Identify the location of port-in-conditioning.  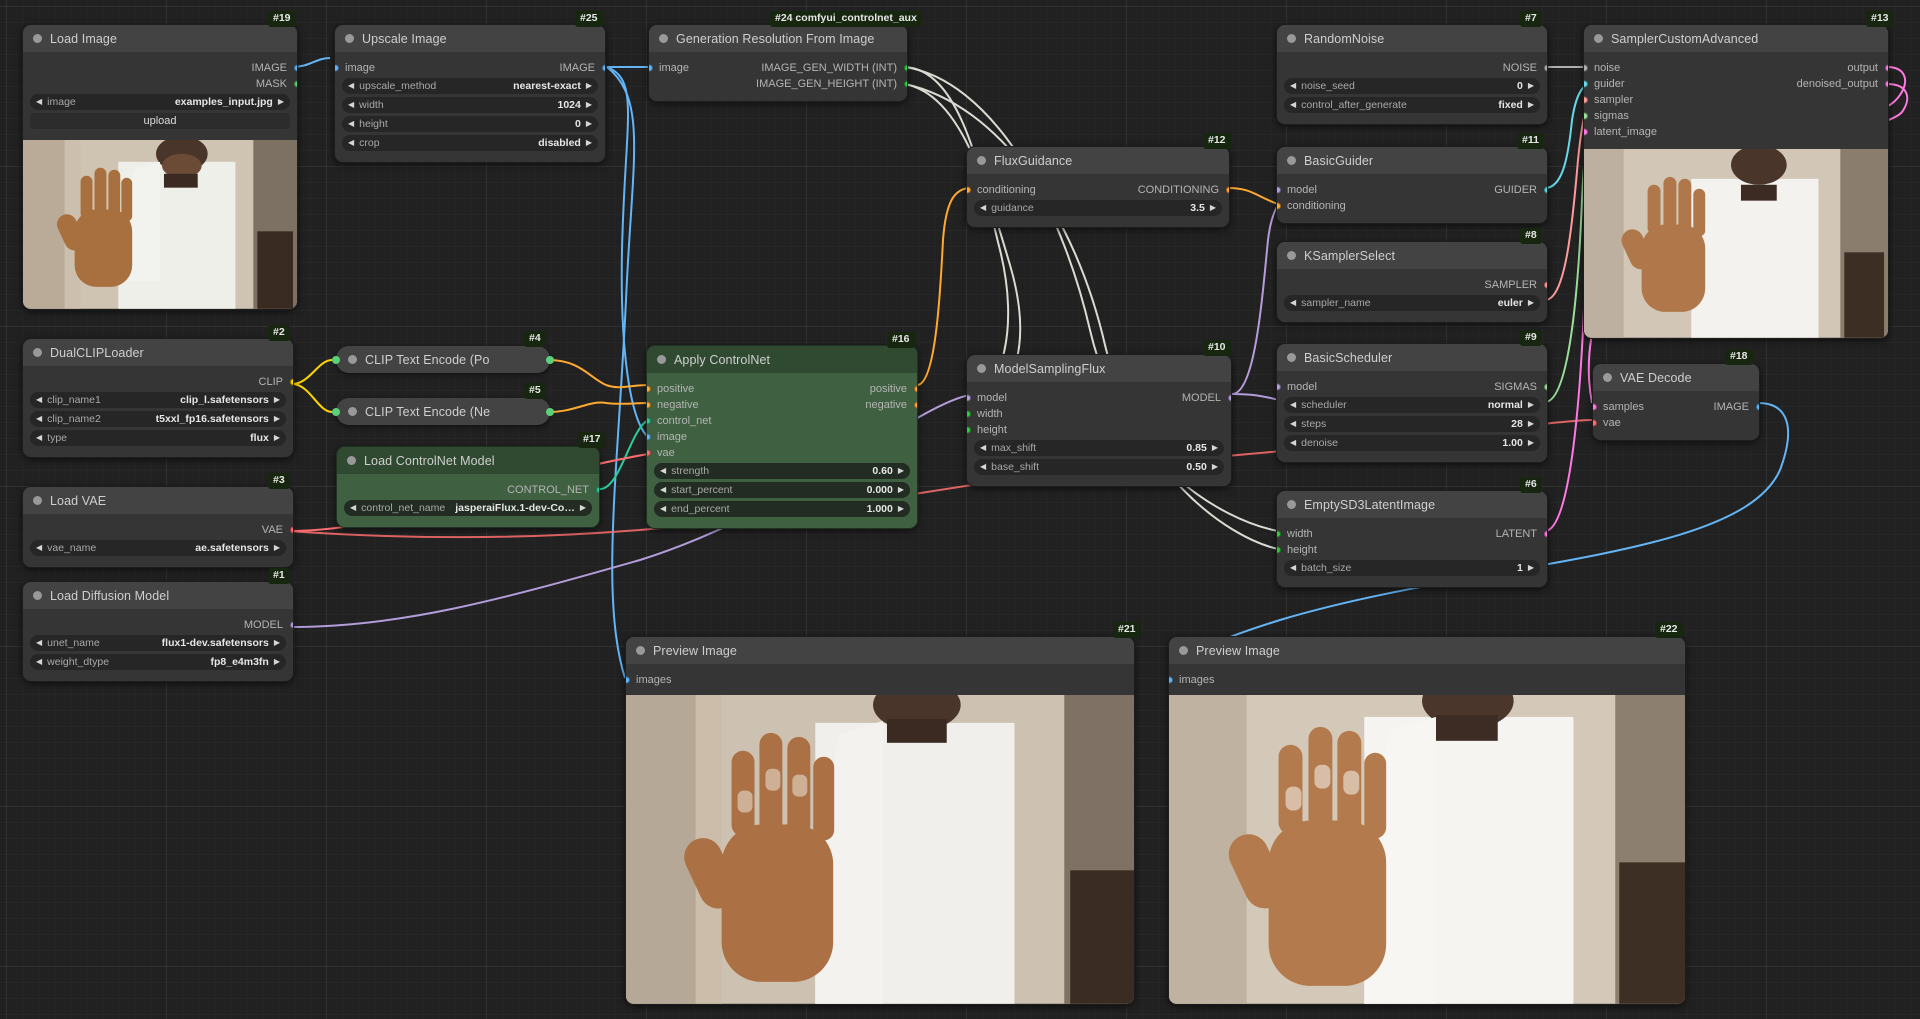
(1279, 206).